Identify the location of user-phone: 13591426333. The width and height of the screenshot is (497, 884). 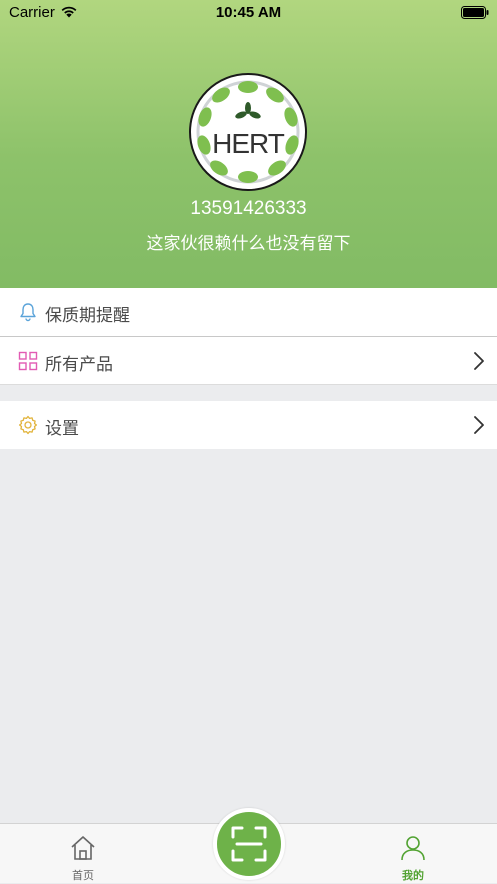
(248, 208).